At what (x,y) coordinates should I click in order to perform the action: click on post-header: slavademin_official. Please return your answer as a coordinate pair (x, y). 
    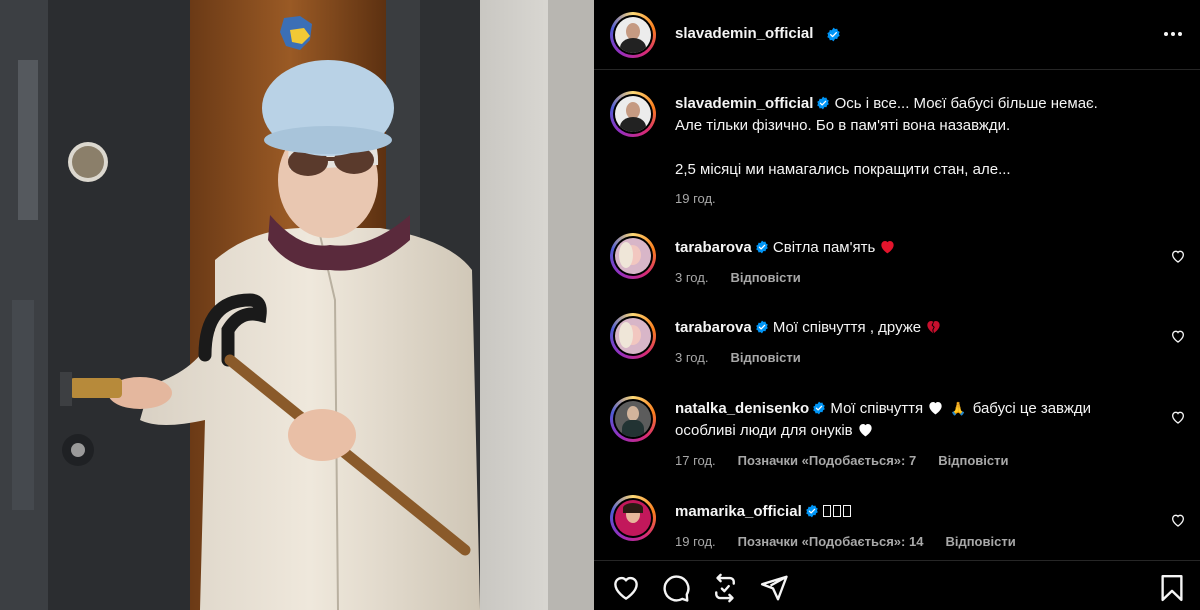
    Looking at the image, I should click on (897, 35).